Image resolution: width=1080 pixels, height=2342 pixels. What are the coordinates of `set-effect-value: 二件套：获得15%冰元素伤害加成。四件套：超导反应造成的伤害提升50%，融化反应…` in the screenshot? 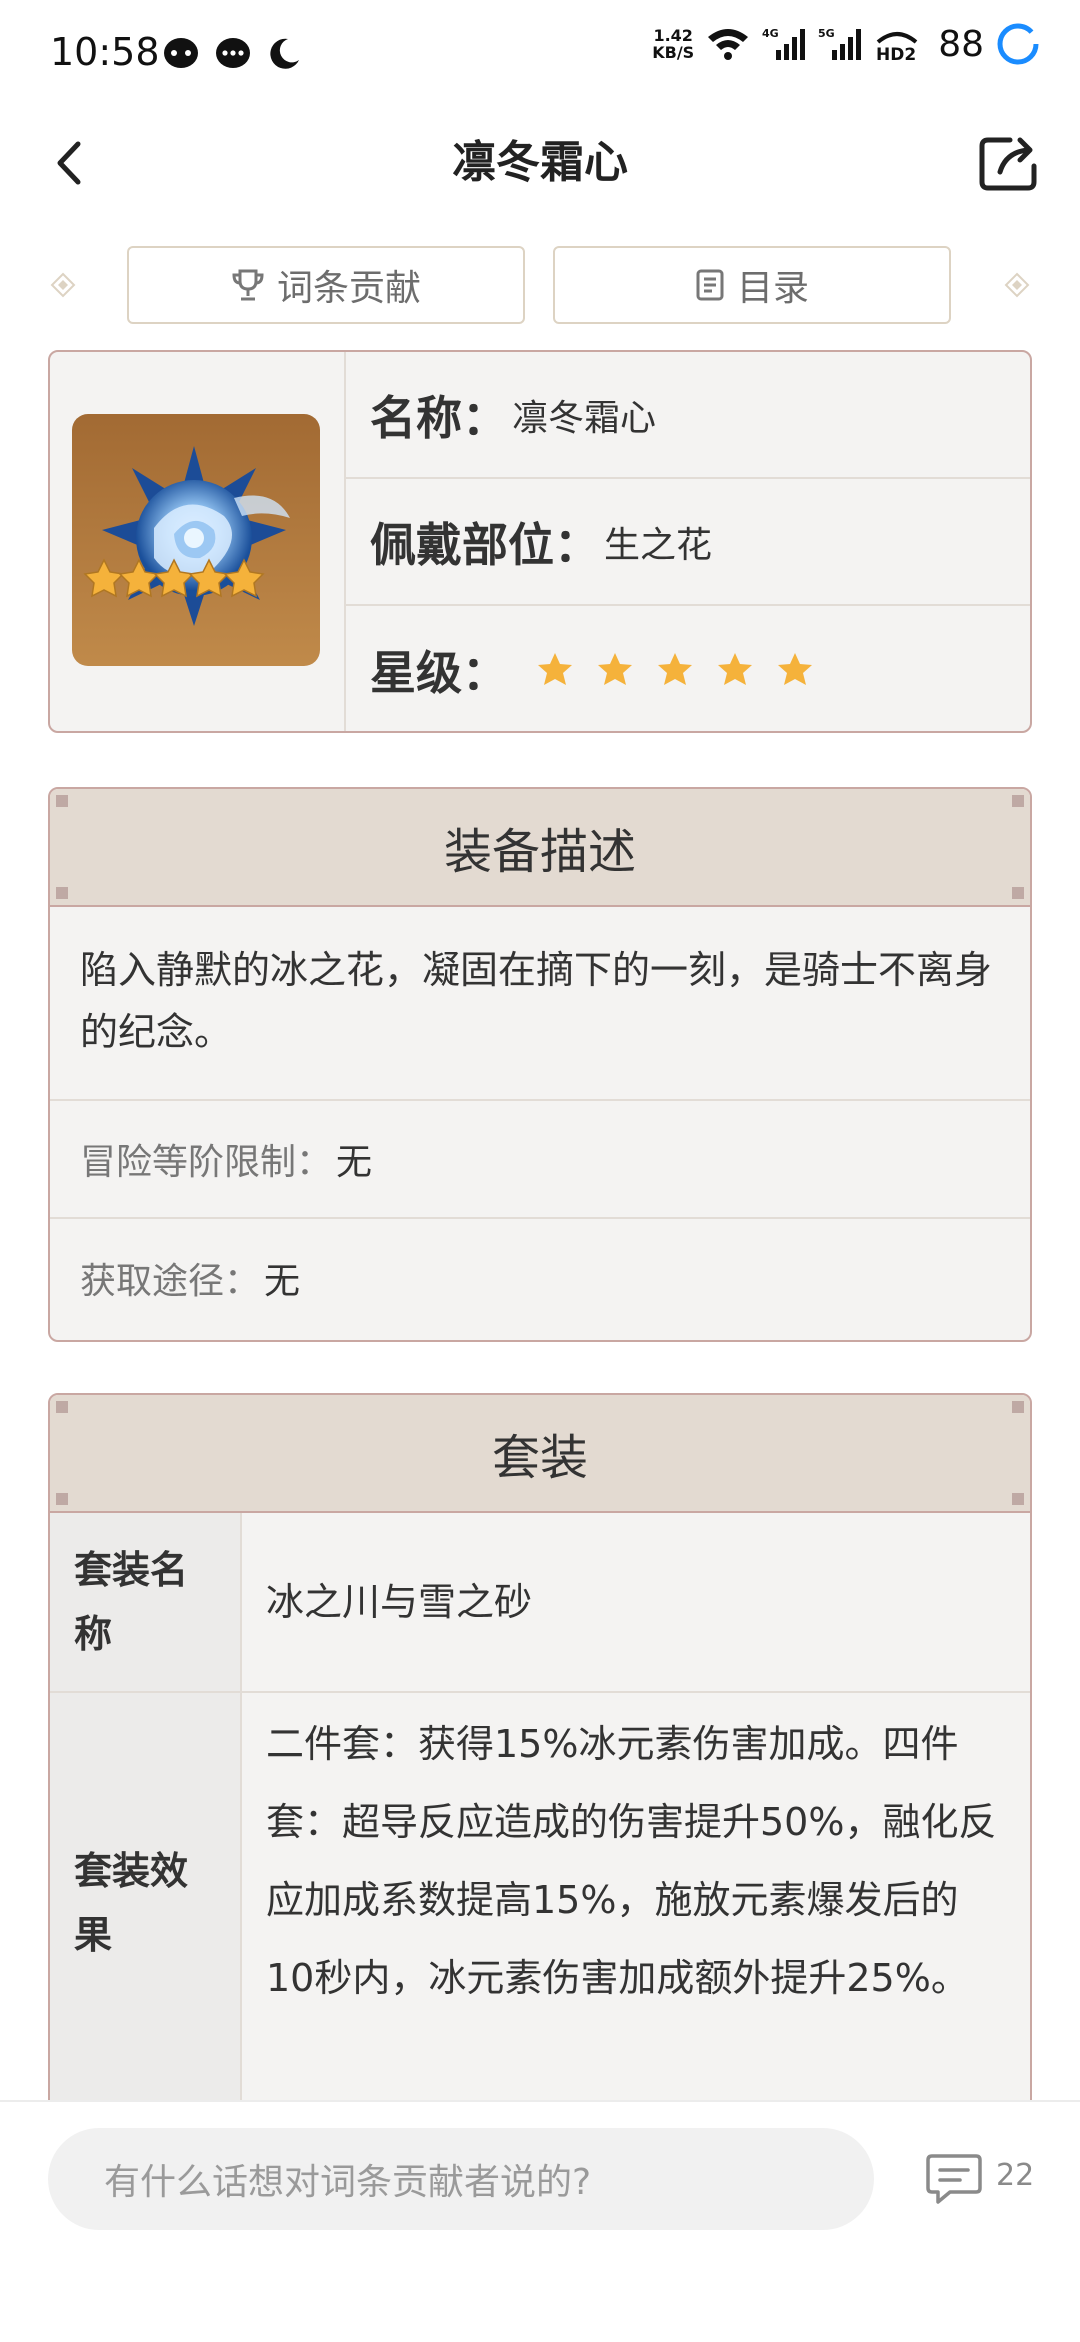 It's located at (636, 1903).